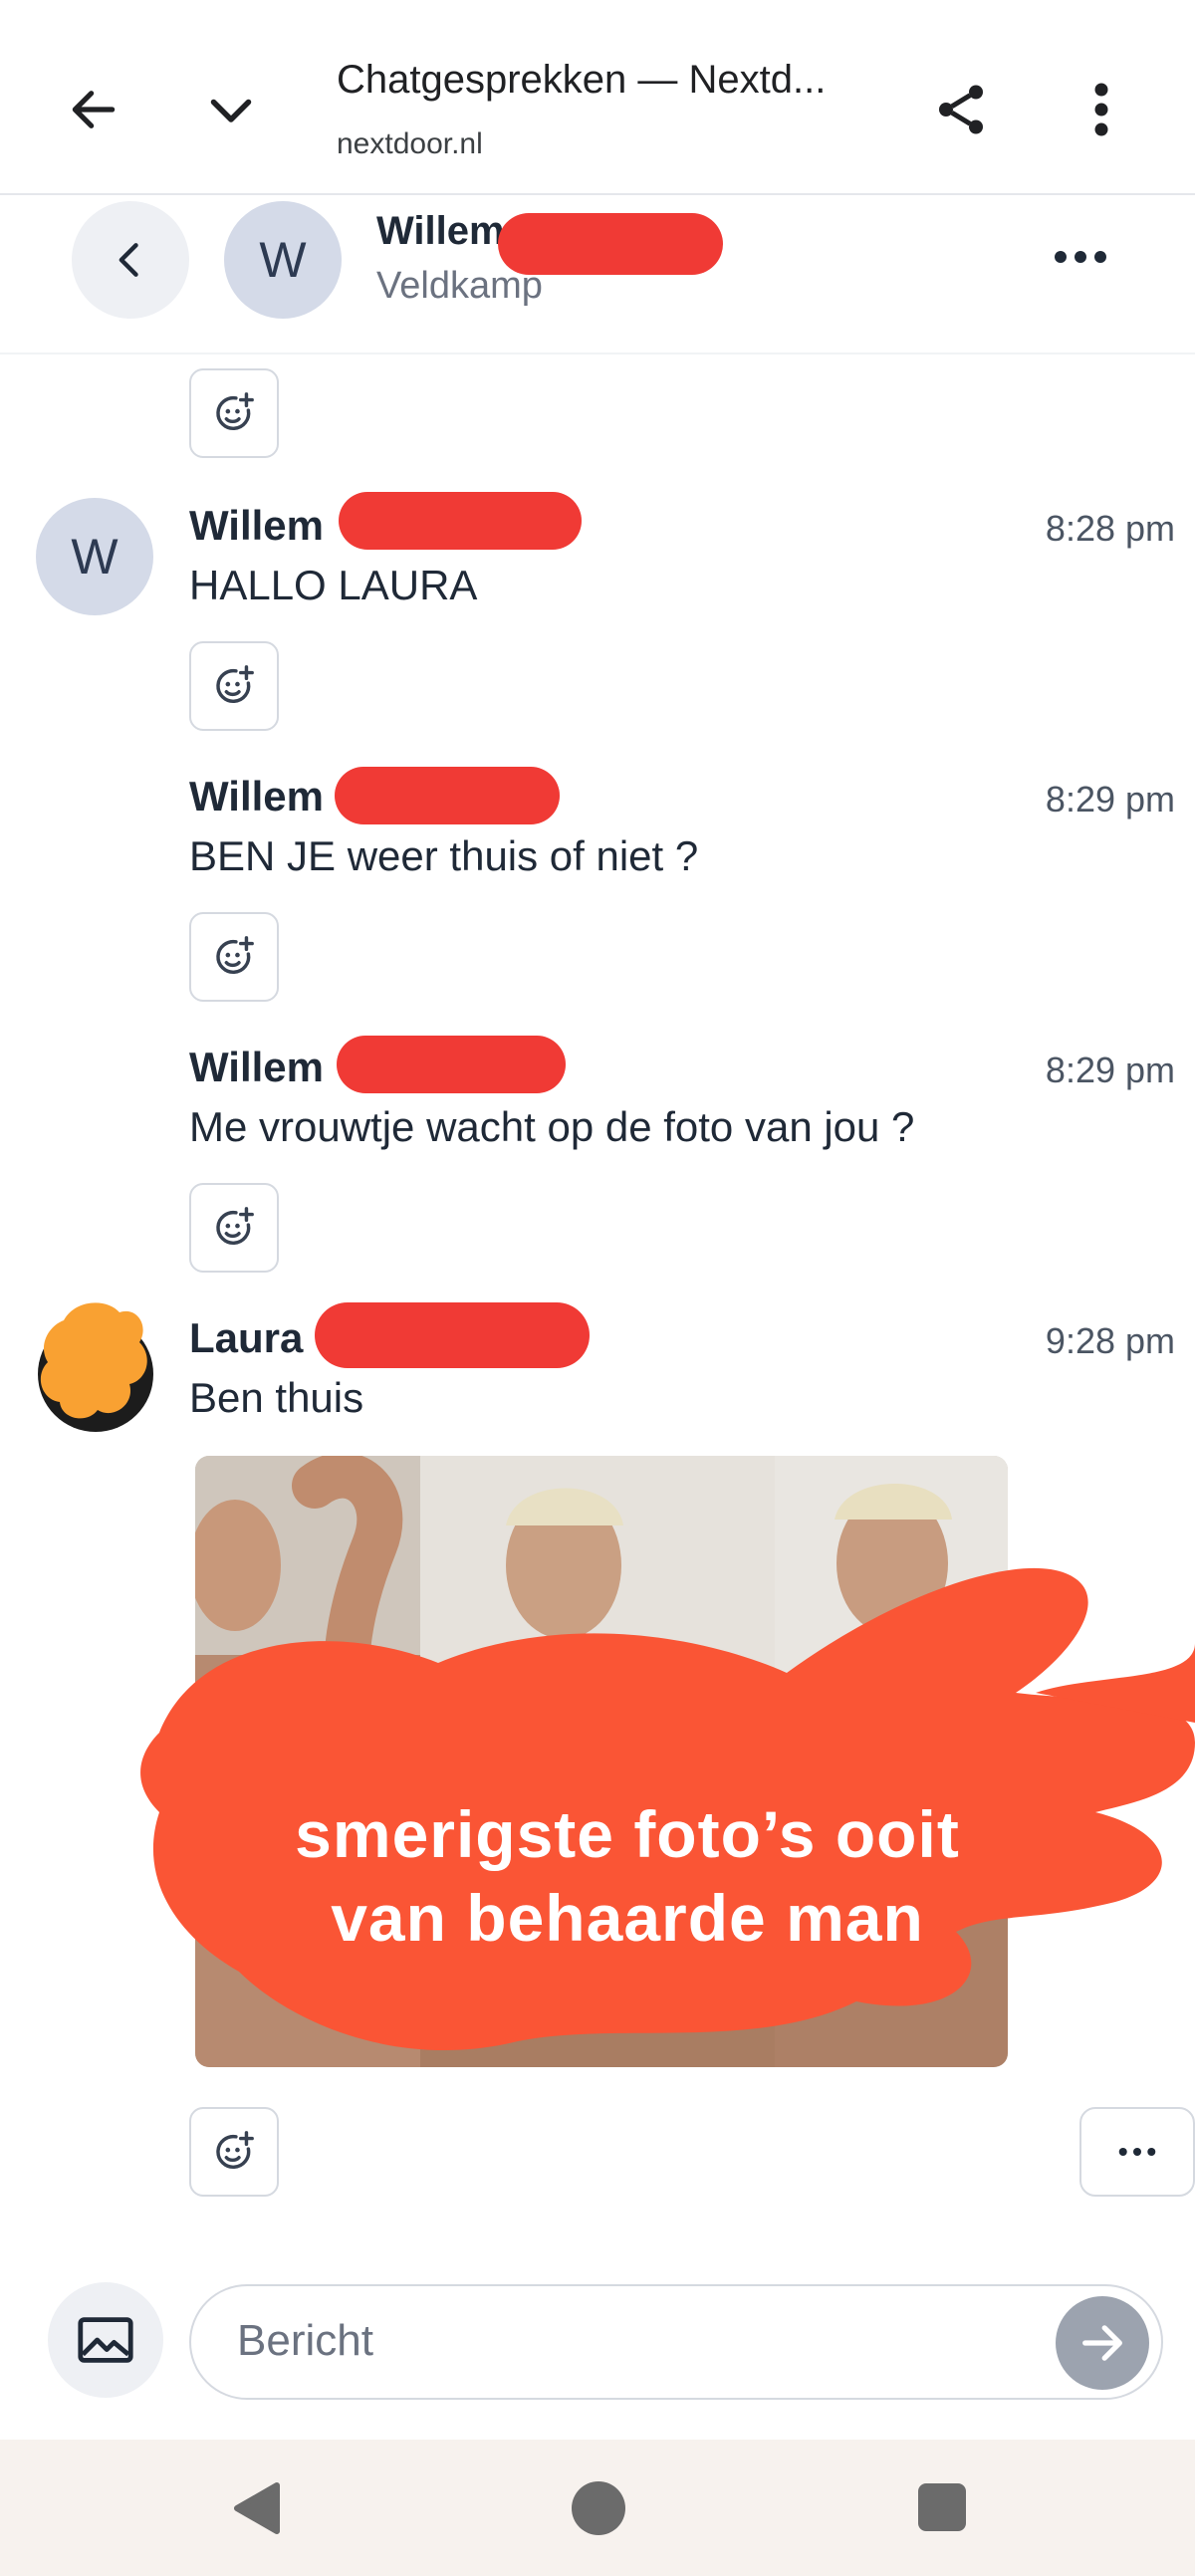 The width and height of the screenshot is (1195, 2576). Describe the element at coordinates (1101, 109) in the screenshot. I see `overflow-menu-icon` at that location.